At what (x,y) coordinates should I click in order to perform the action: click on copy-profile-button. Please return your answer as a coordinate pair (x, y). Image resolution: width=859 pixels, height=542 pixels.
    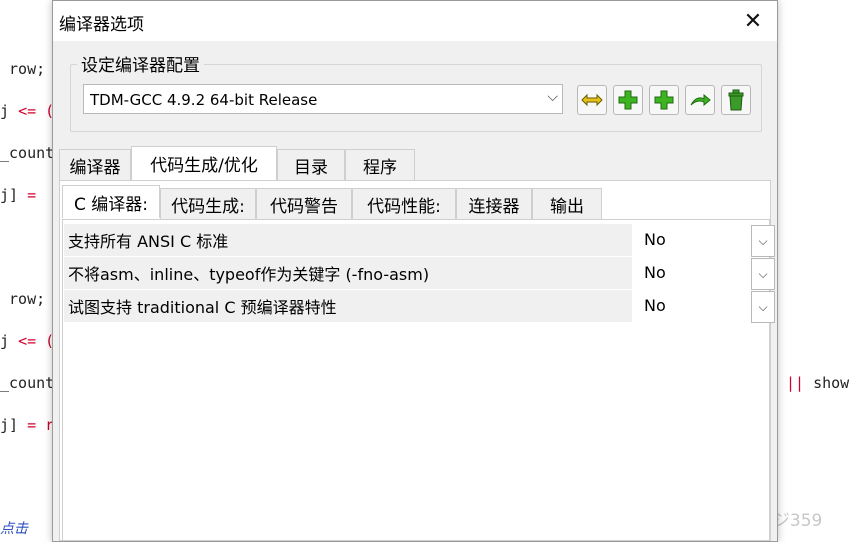
    Looking at the image, I should click on (664, 100).